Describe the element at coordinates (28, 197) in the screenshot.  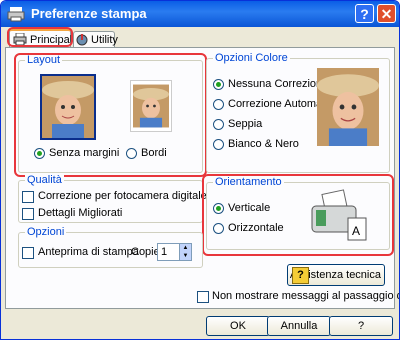
I see `digital-camera-correction-checkbox` at that location.